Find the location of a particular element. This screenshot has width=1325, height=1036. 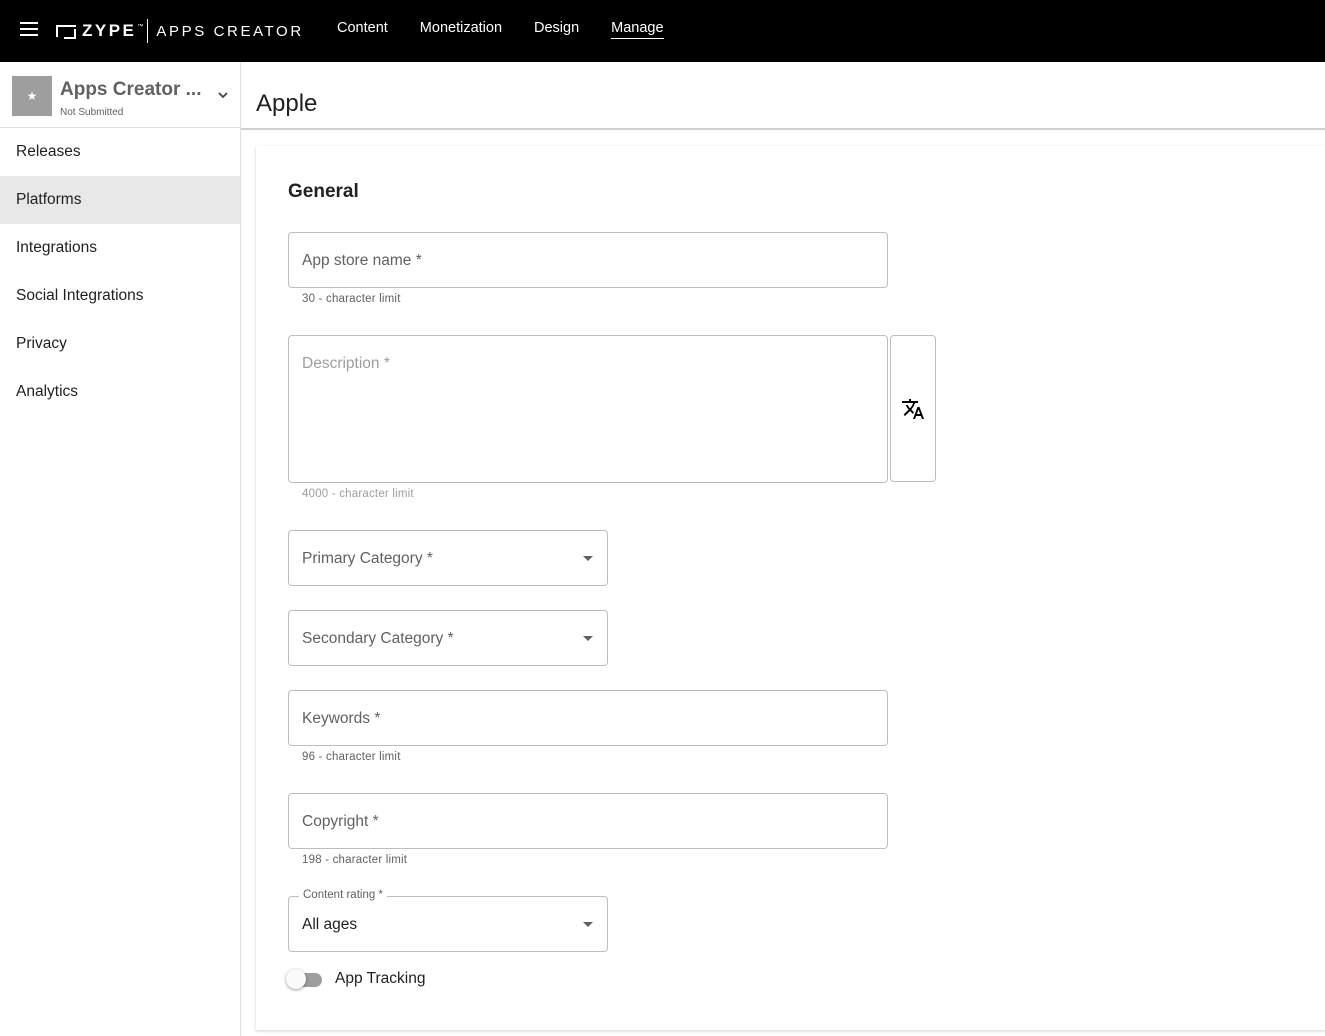

description-field: Description * is located at coordinates (588, 409).